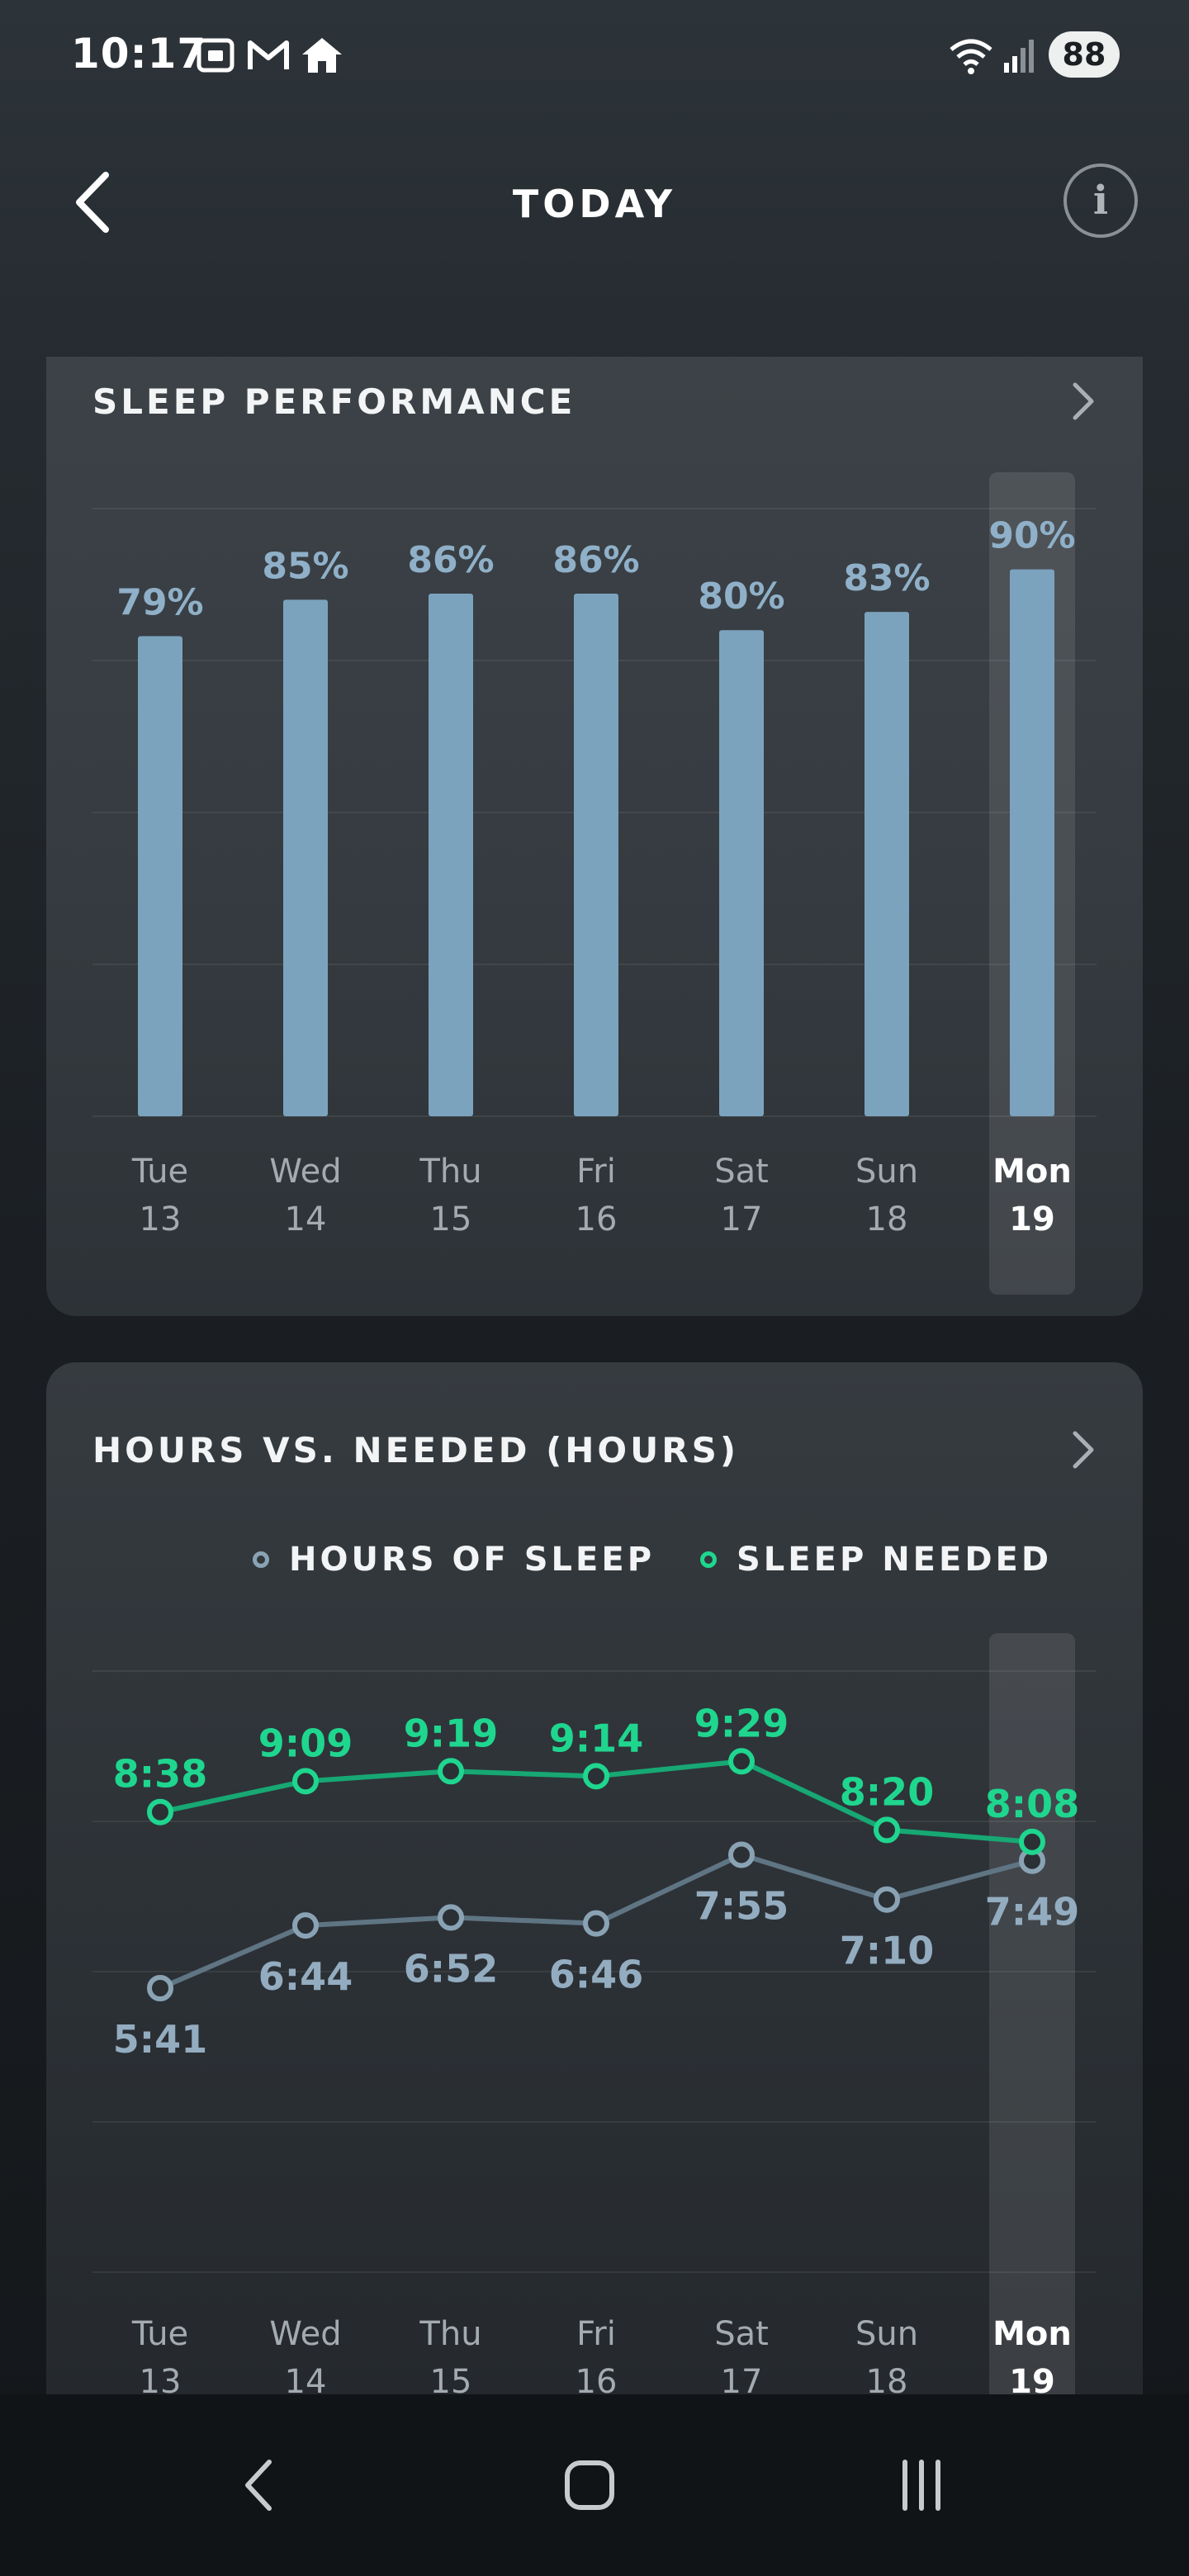  I want to click on hours-of-sleep-label: 5:41, so click(160, 2039).